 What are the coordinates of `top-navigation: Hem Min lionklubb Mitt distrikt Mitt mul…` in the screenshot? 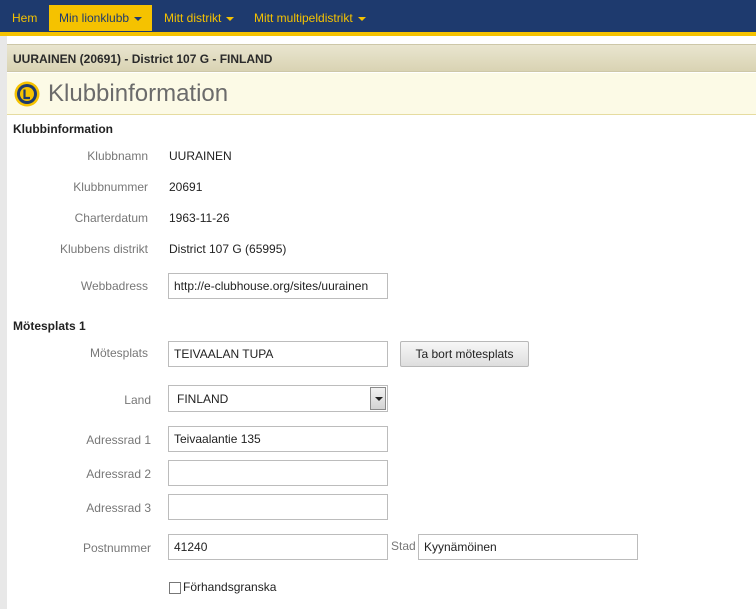 It's located at (378, 18).